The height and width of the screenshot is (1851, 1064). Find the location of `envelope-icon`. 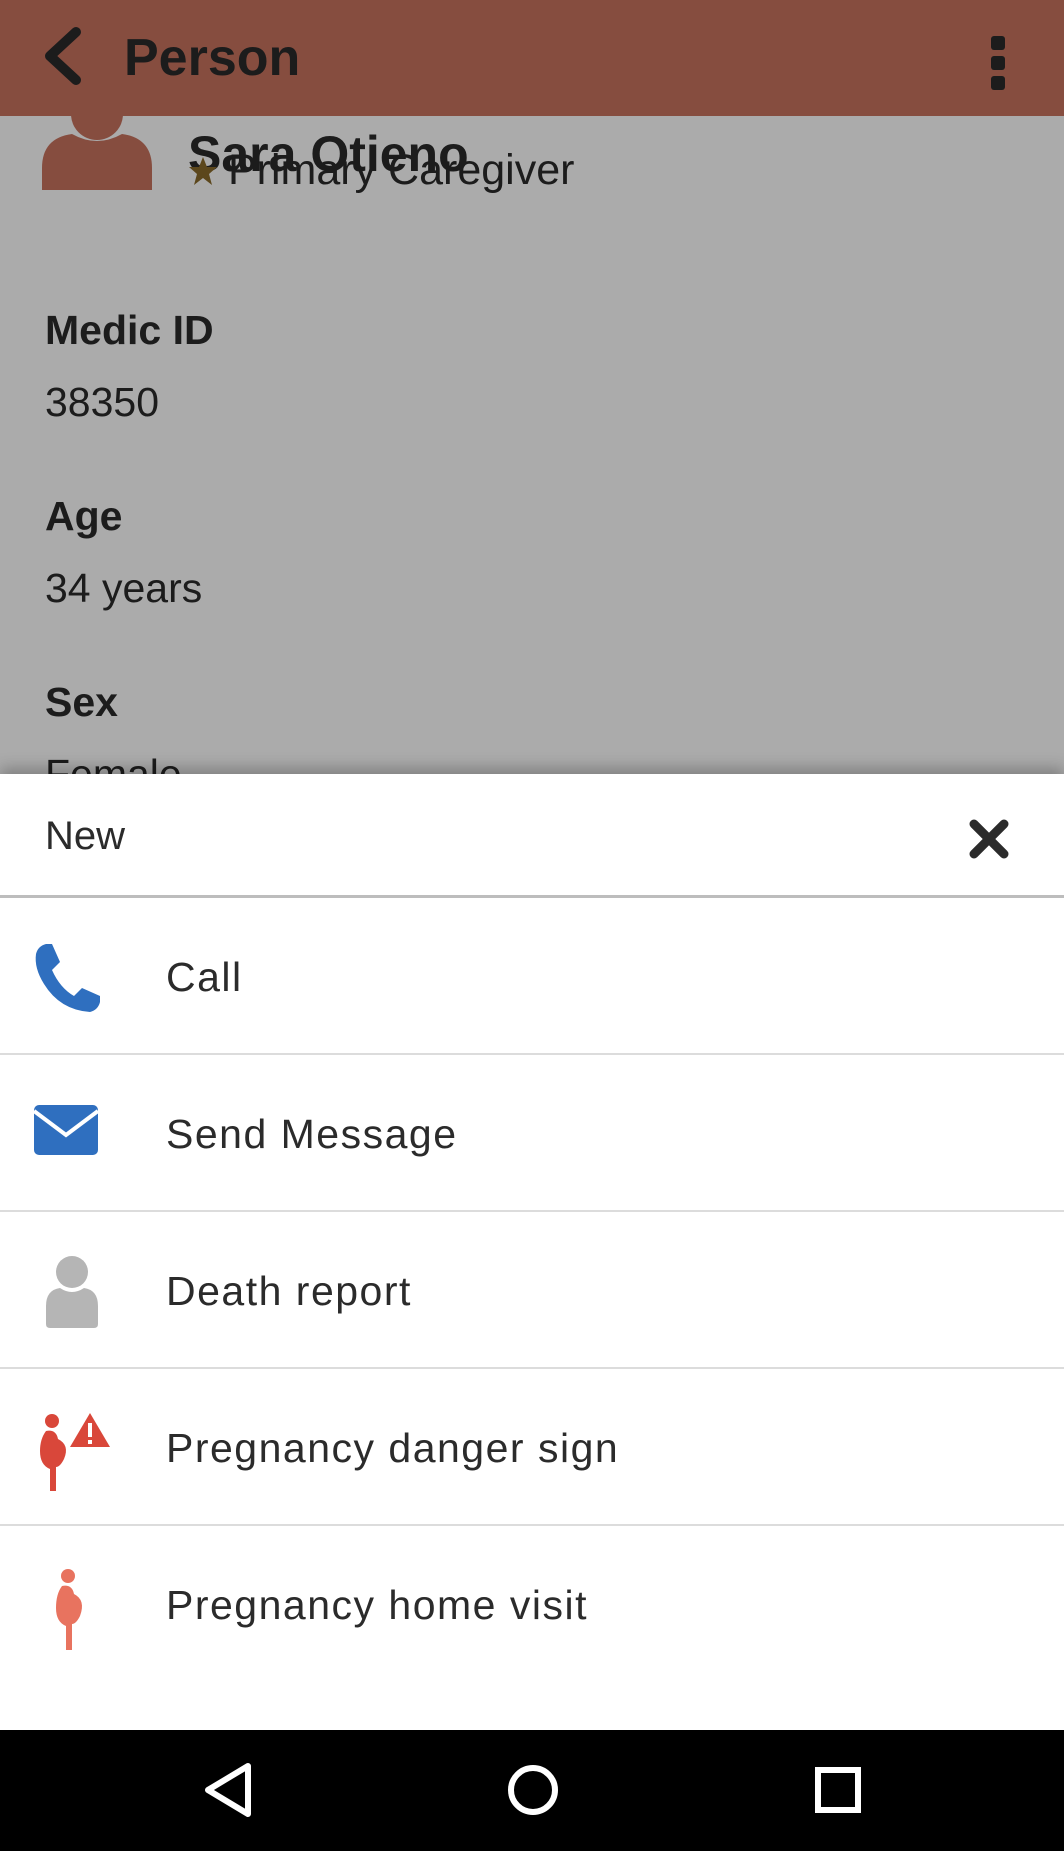

envelope-icon is located at coordinates (66, 1130).